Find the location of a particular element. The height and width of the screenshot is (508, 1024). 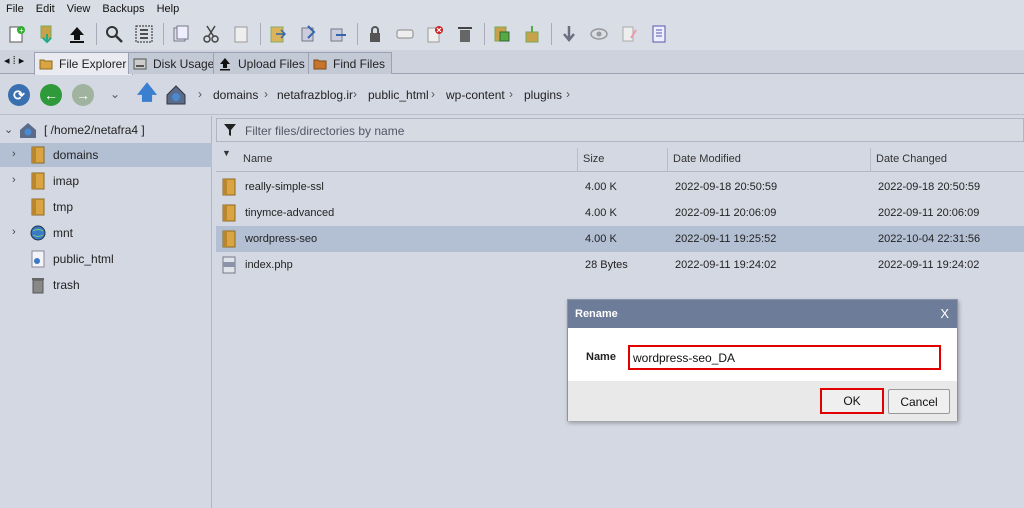

tab-label: File Explorer is located at coordinates (93, 64).